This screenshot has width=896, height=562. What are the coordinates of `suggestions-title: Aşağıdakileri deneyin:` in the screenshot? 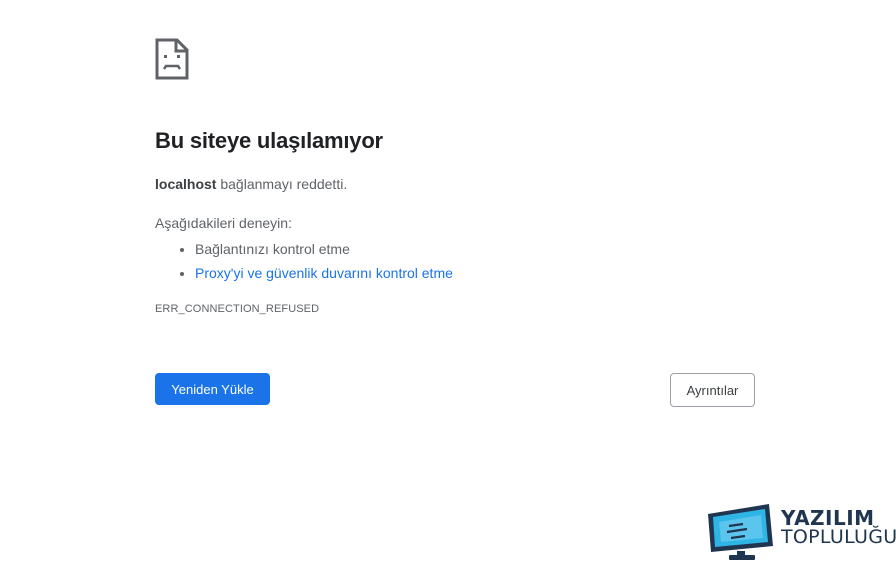 It's located at (223, 223).